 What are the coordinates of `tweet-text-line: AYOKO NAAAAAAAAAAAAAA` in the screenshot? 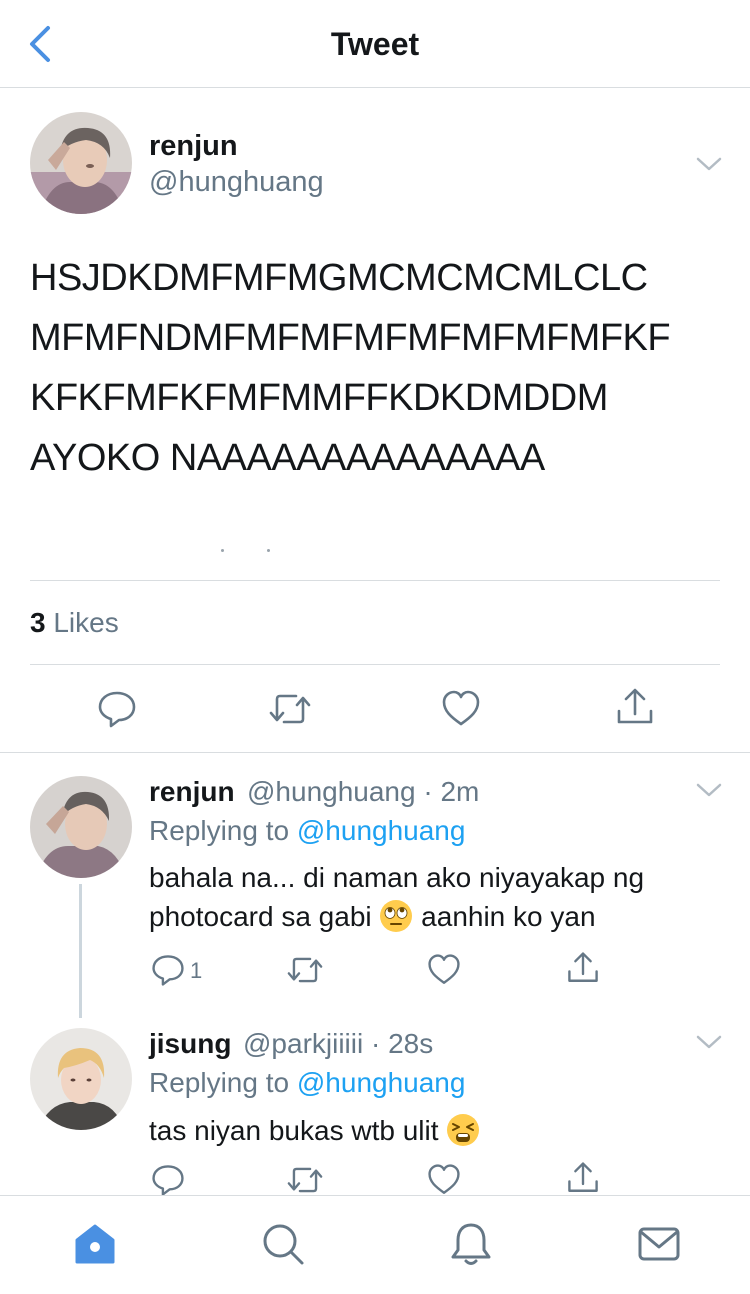 It's located at (287, 458).